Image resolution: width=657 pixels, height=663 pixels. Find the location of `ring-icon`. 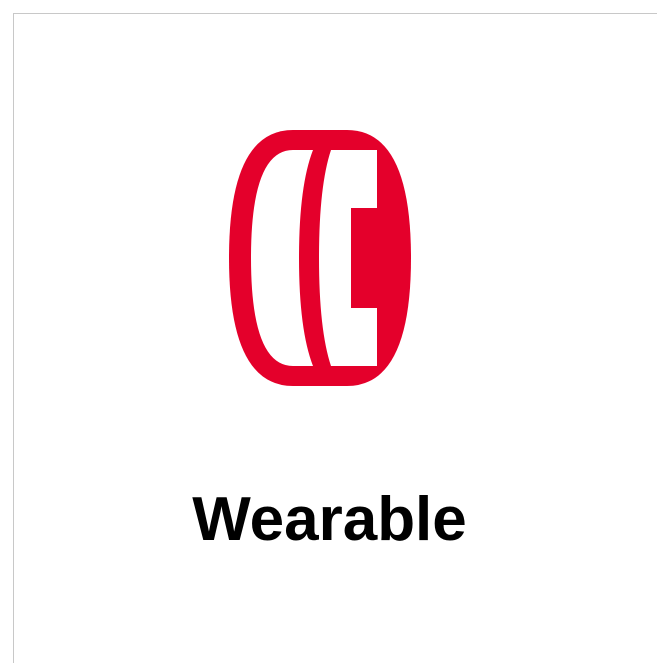

ring-icon is located at coordinates (321, 258).